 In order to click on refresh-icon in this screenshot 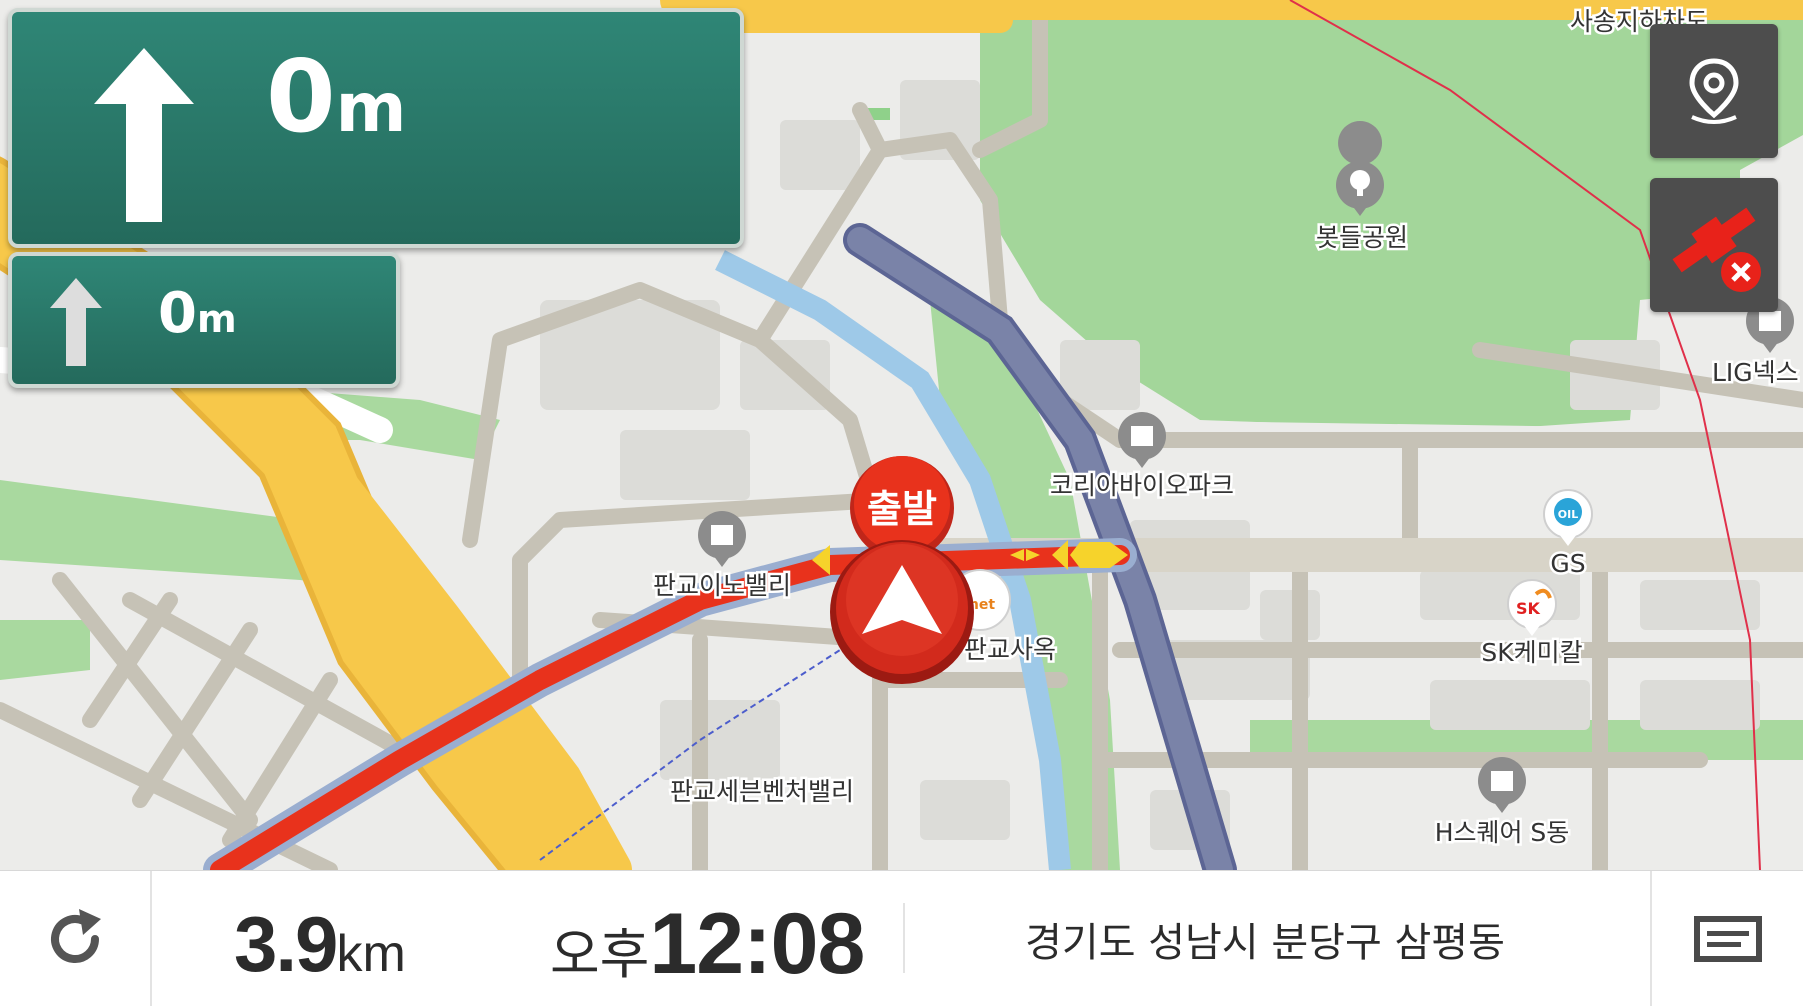, I will do `click(76, 935)`.